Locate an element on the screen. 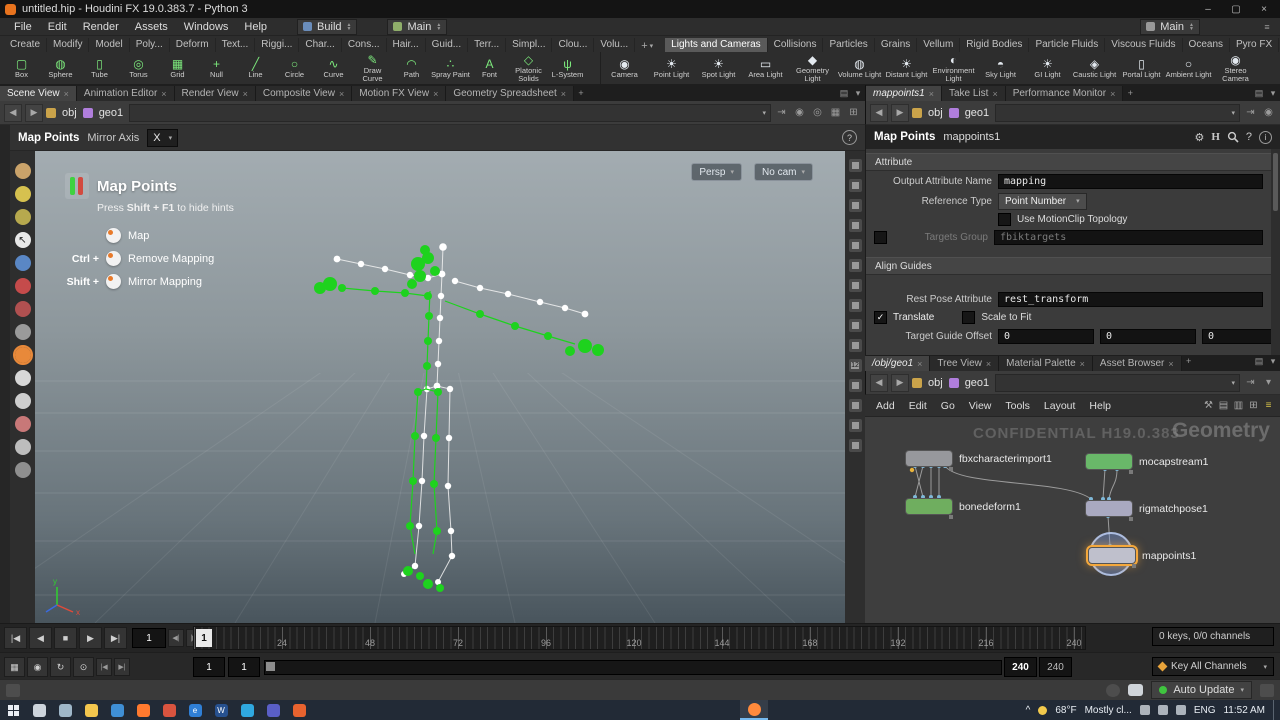  vscode-icon is located at coordinates (247, 710).